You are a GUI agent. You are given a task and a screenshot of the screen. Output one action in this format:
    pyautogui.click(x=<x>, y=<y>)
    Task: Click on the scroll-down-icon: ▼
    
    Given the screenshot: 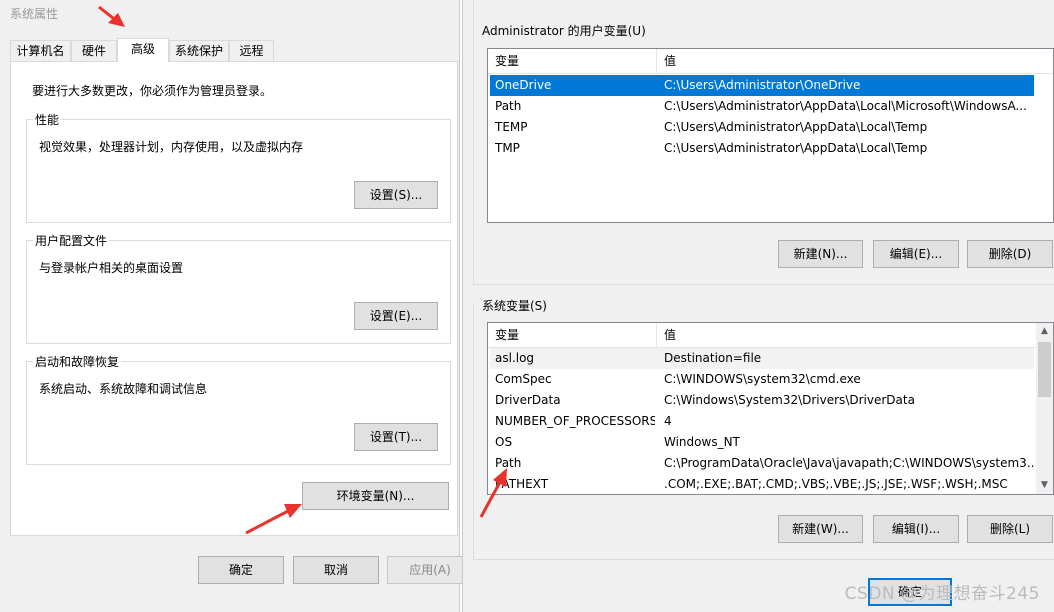 What is the action you would take?
    pyautogui.click(x=1044, y=485)
    